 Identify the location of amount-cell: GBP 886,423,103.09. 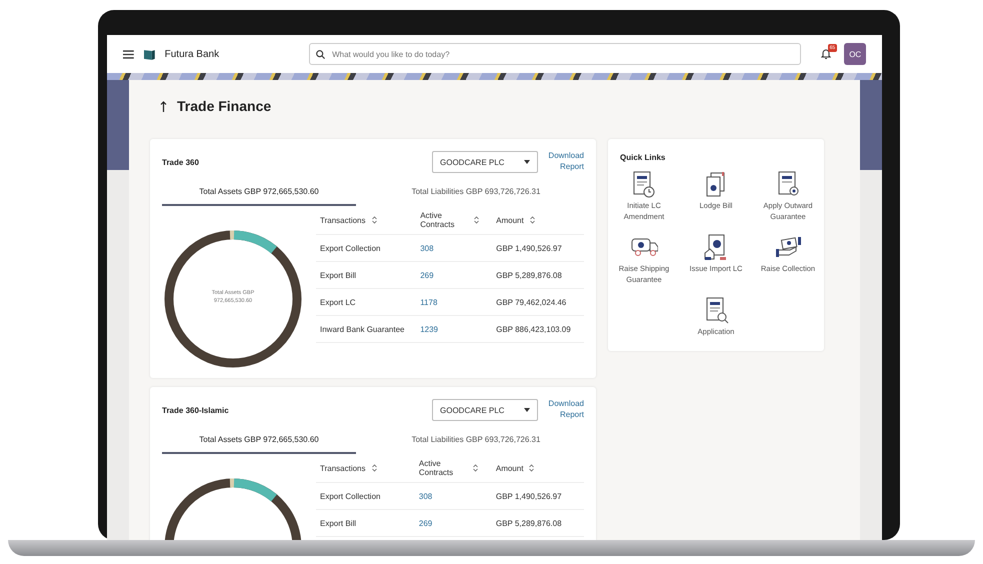
(533, 329).